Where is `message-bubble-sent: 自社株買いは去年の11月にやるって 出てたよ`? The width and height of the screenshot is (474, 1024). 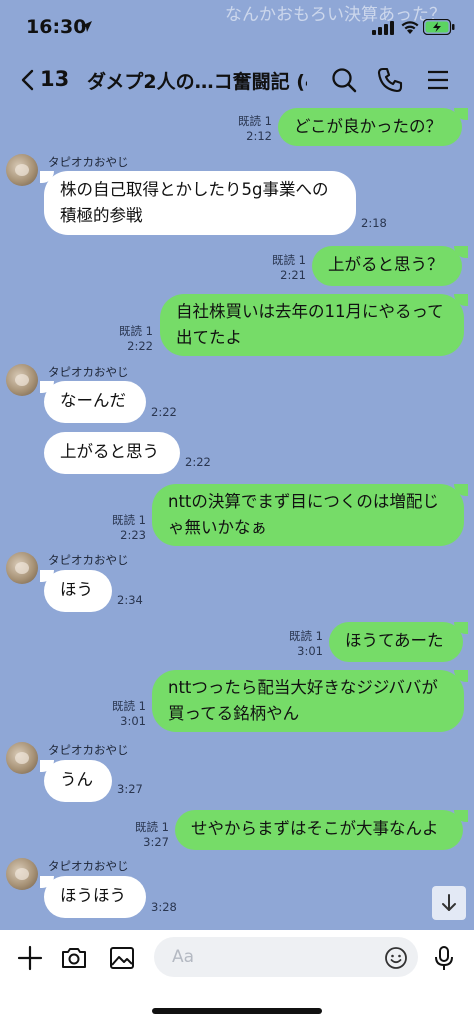 message-bubble-sent: 自社株買いは去年の11月にやるって 出てたよ is located at coordinates (312, 325).